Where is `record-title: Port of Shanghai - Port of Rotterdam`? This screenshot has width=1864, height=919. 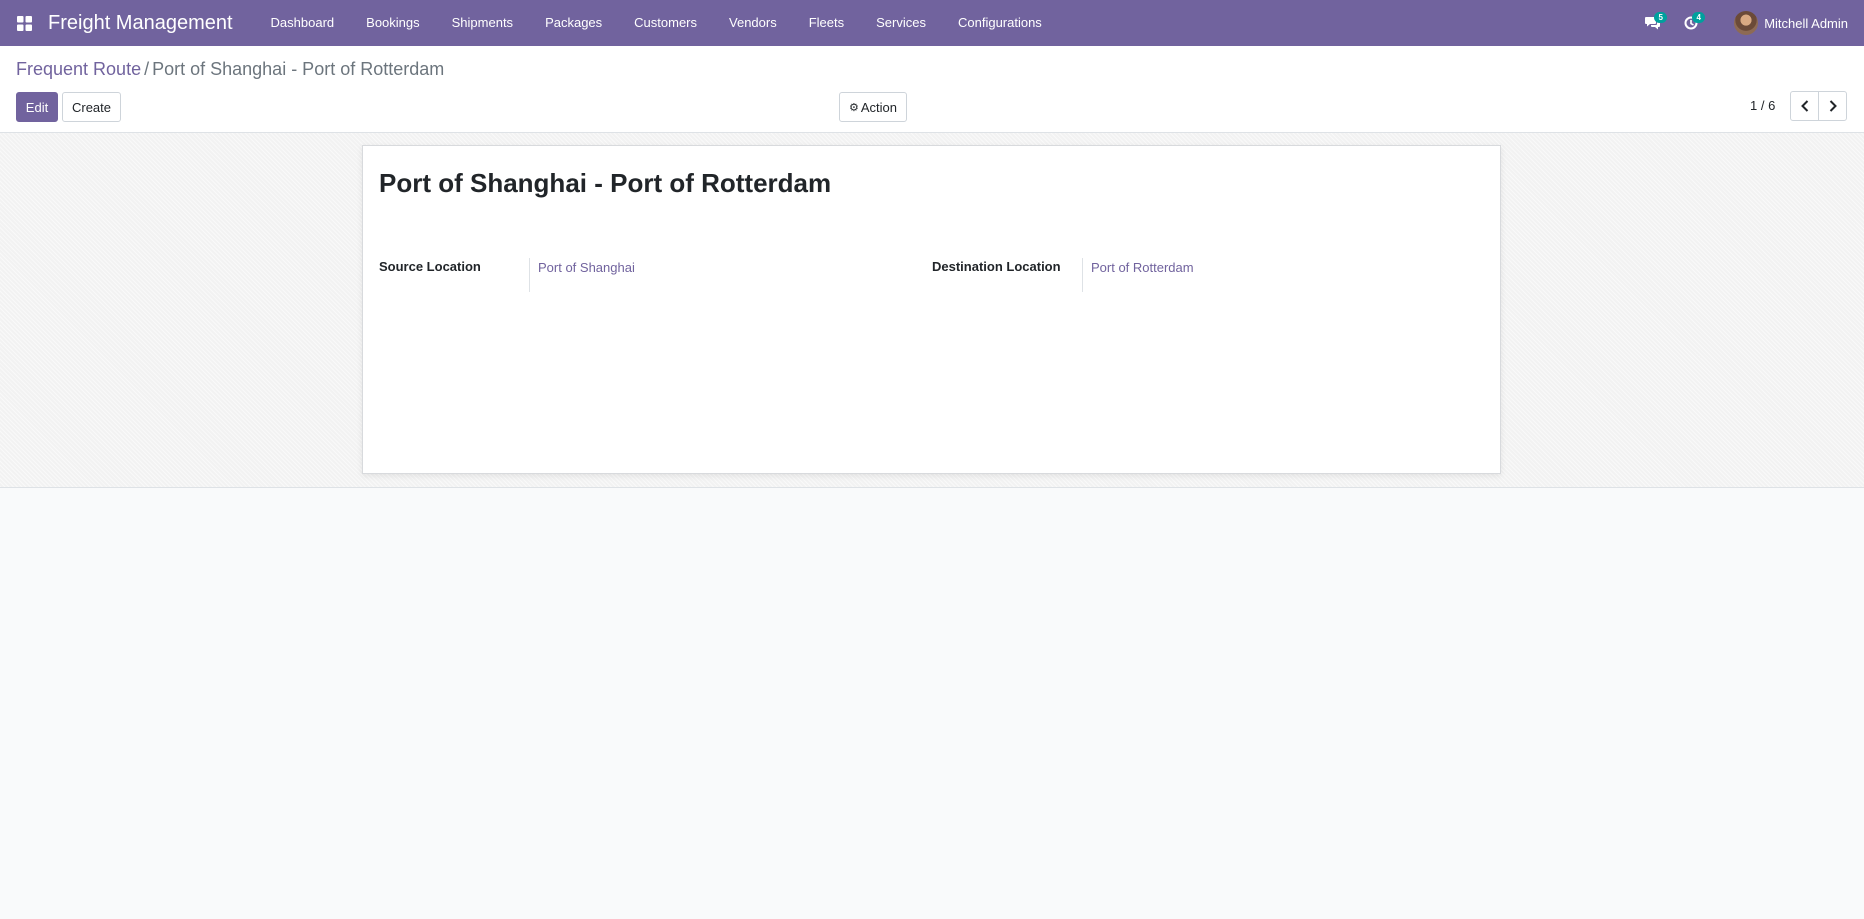
record-title: Port of Shanghai - Port of Rotterdam is located at coordinates (605, 183).